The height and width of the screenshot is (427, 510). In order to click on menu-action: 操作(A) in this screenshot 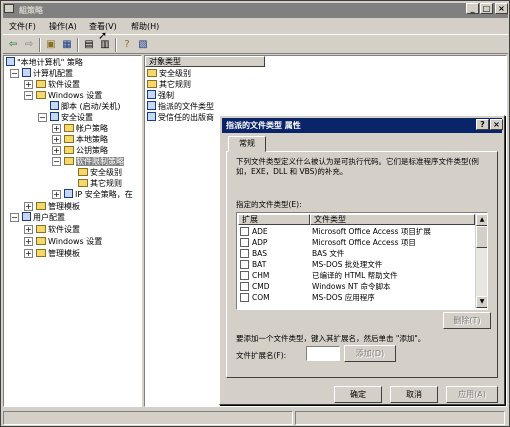, I will do `click(63, 26)`.